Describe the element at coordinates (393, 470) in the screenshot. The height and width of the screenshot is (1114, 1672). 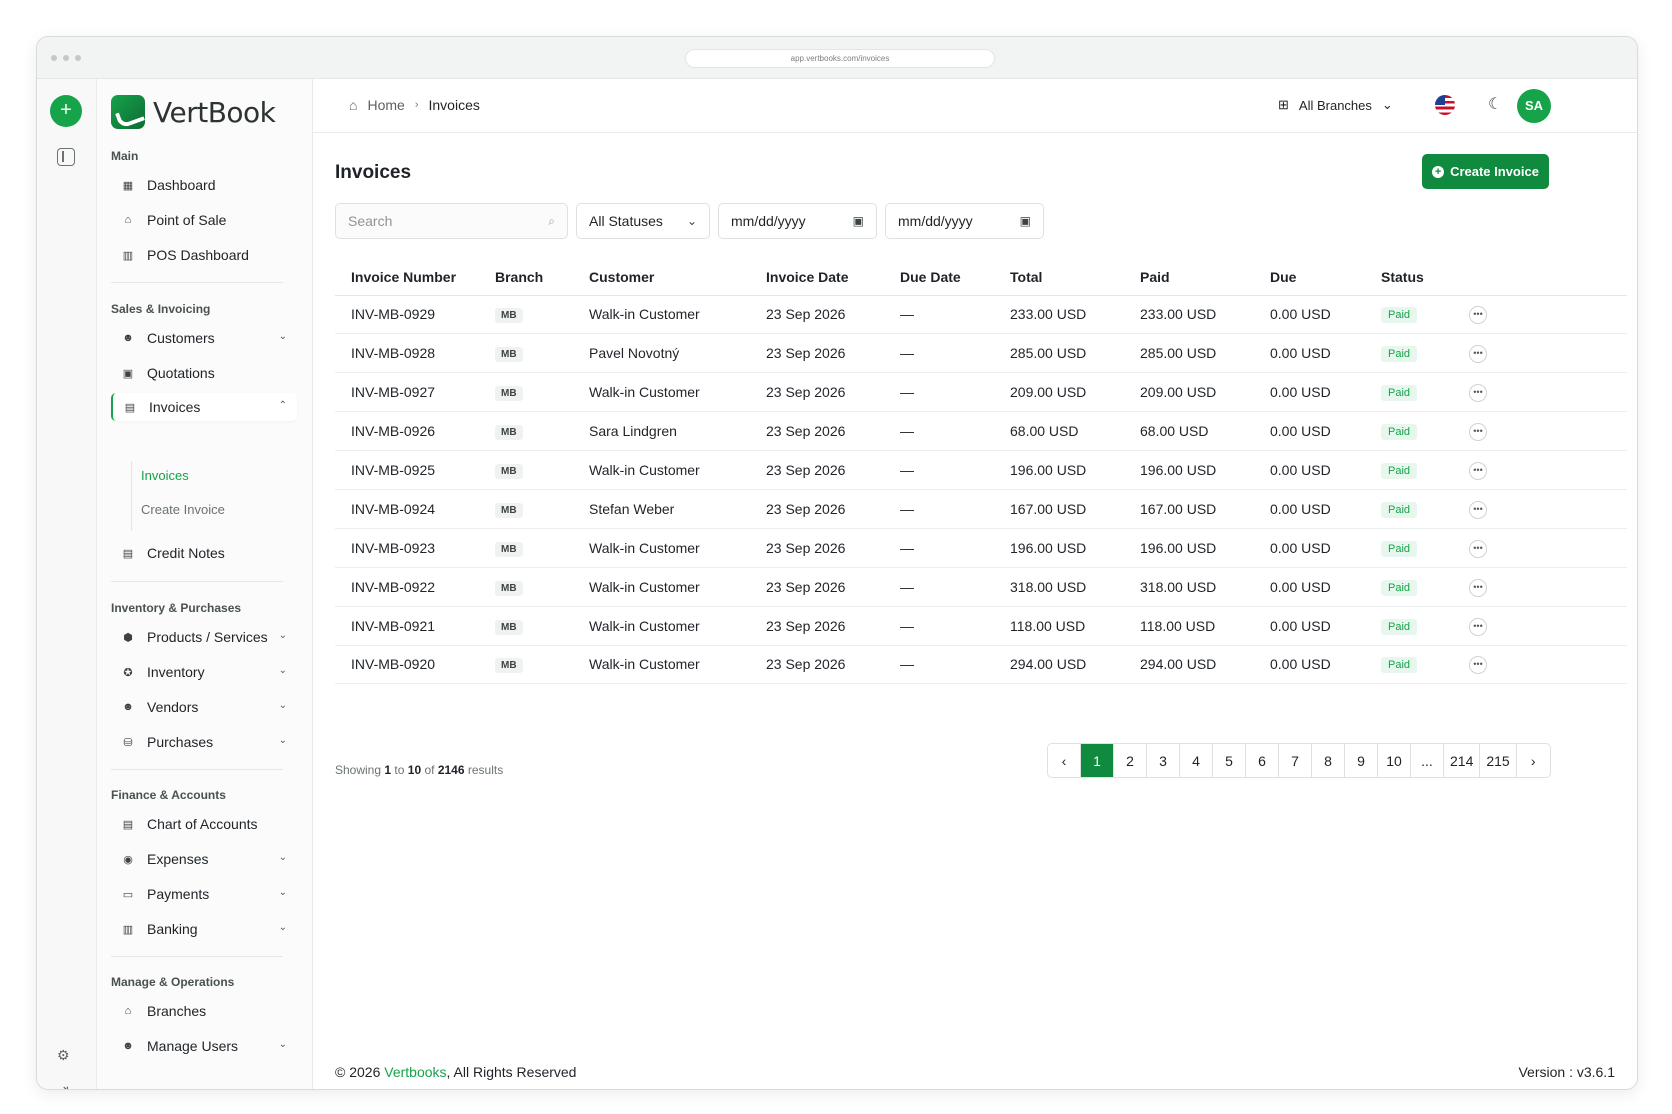
I see `invoice-number-value: INV-MB-0925` at that location.